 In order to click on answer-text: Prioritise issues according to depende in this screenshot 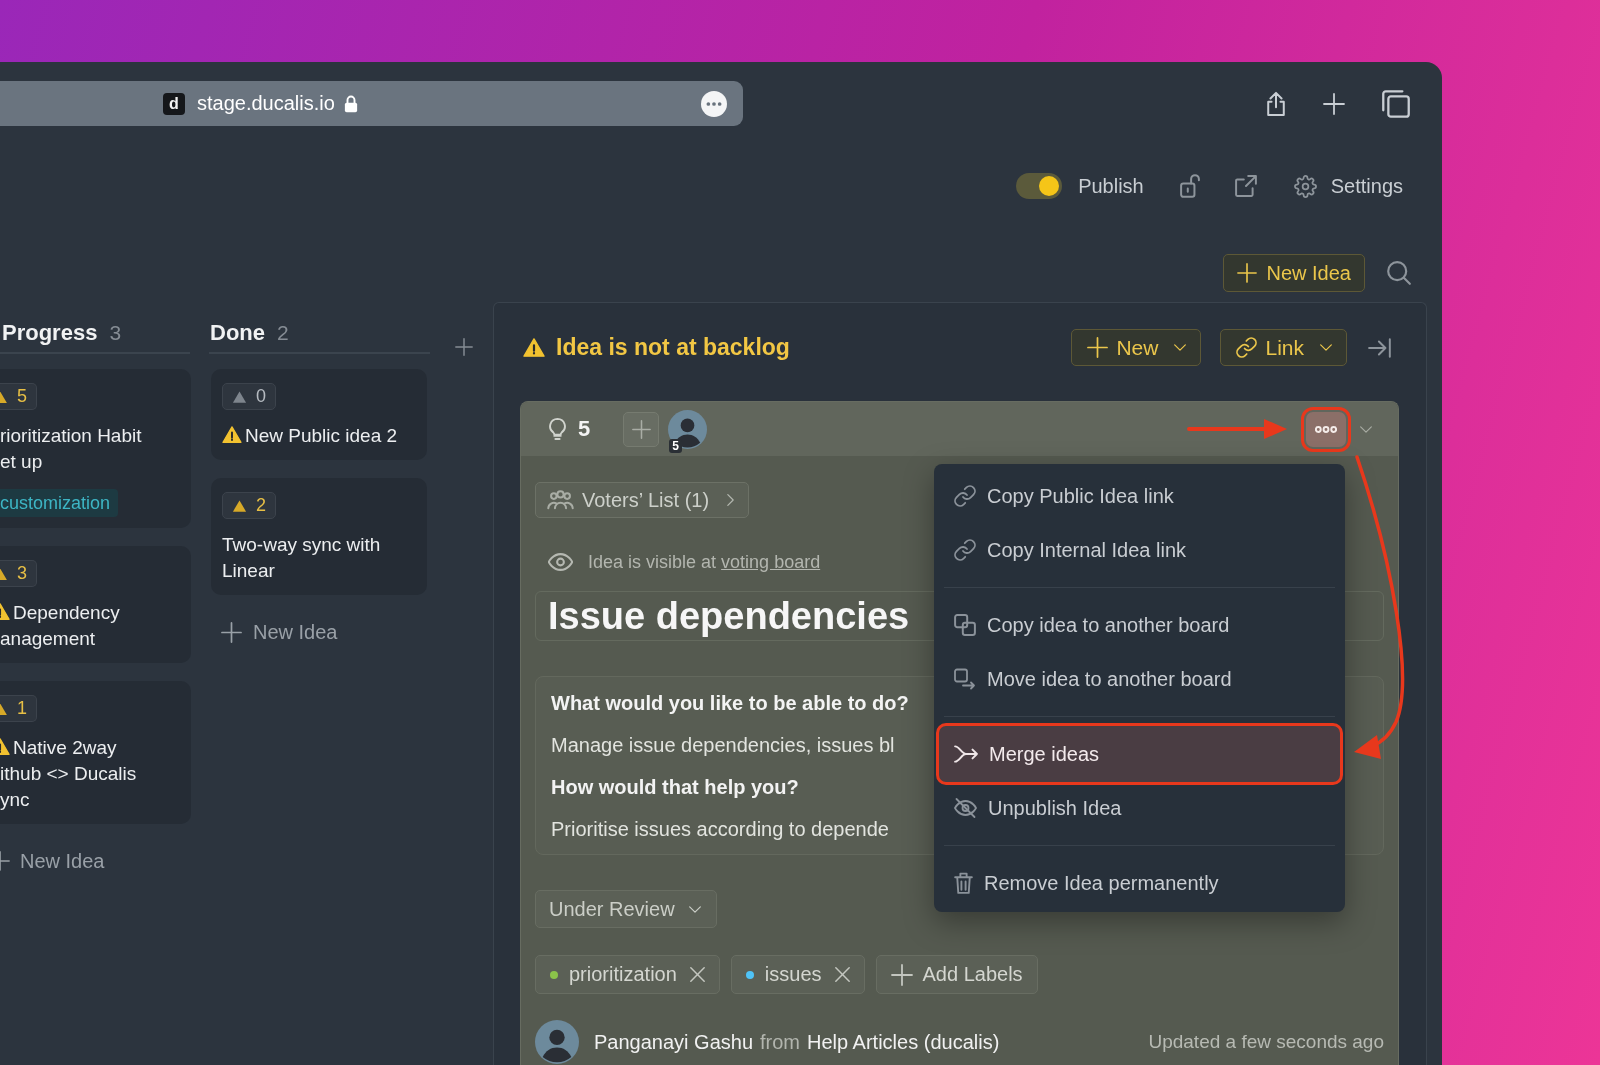, I will do `click(720, 829)`.